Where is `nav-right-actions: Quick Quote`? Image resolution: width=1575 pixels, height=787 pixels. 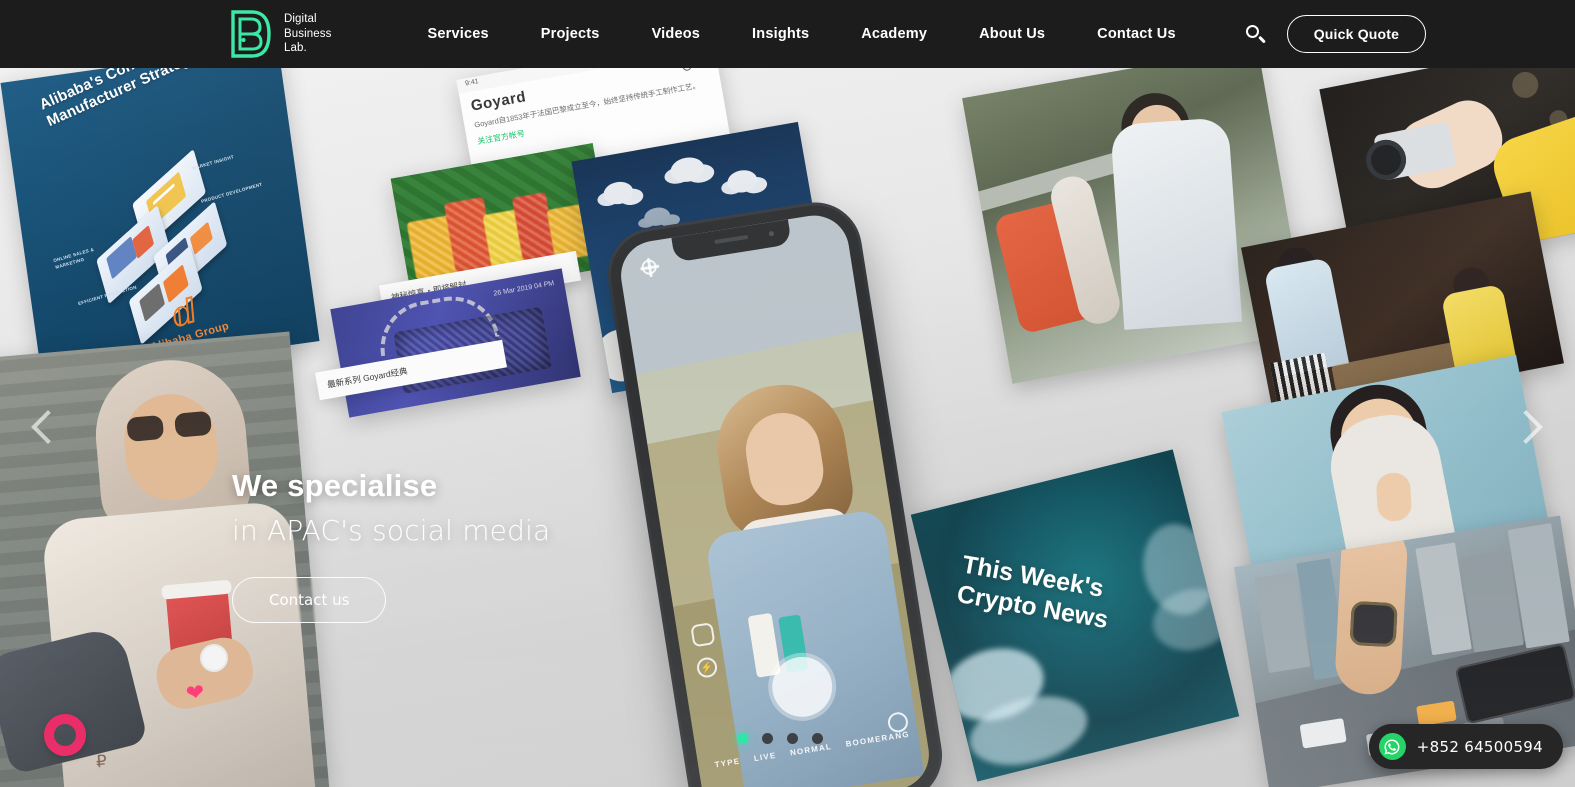 nav-right-actions: Quick Quote is located at coordinates (1336, 34).